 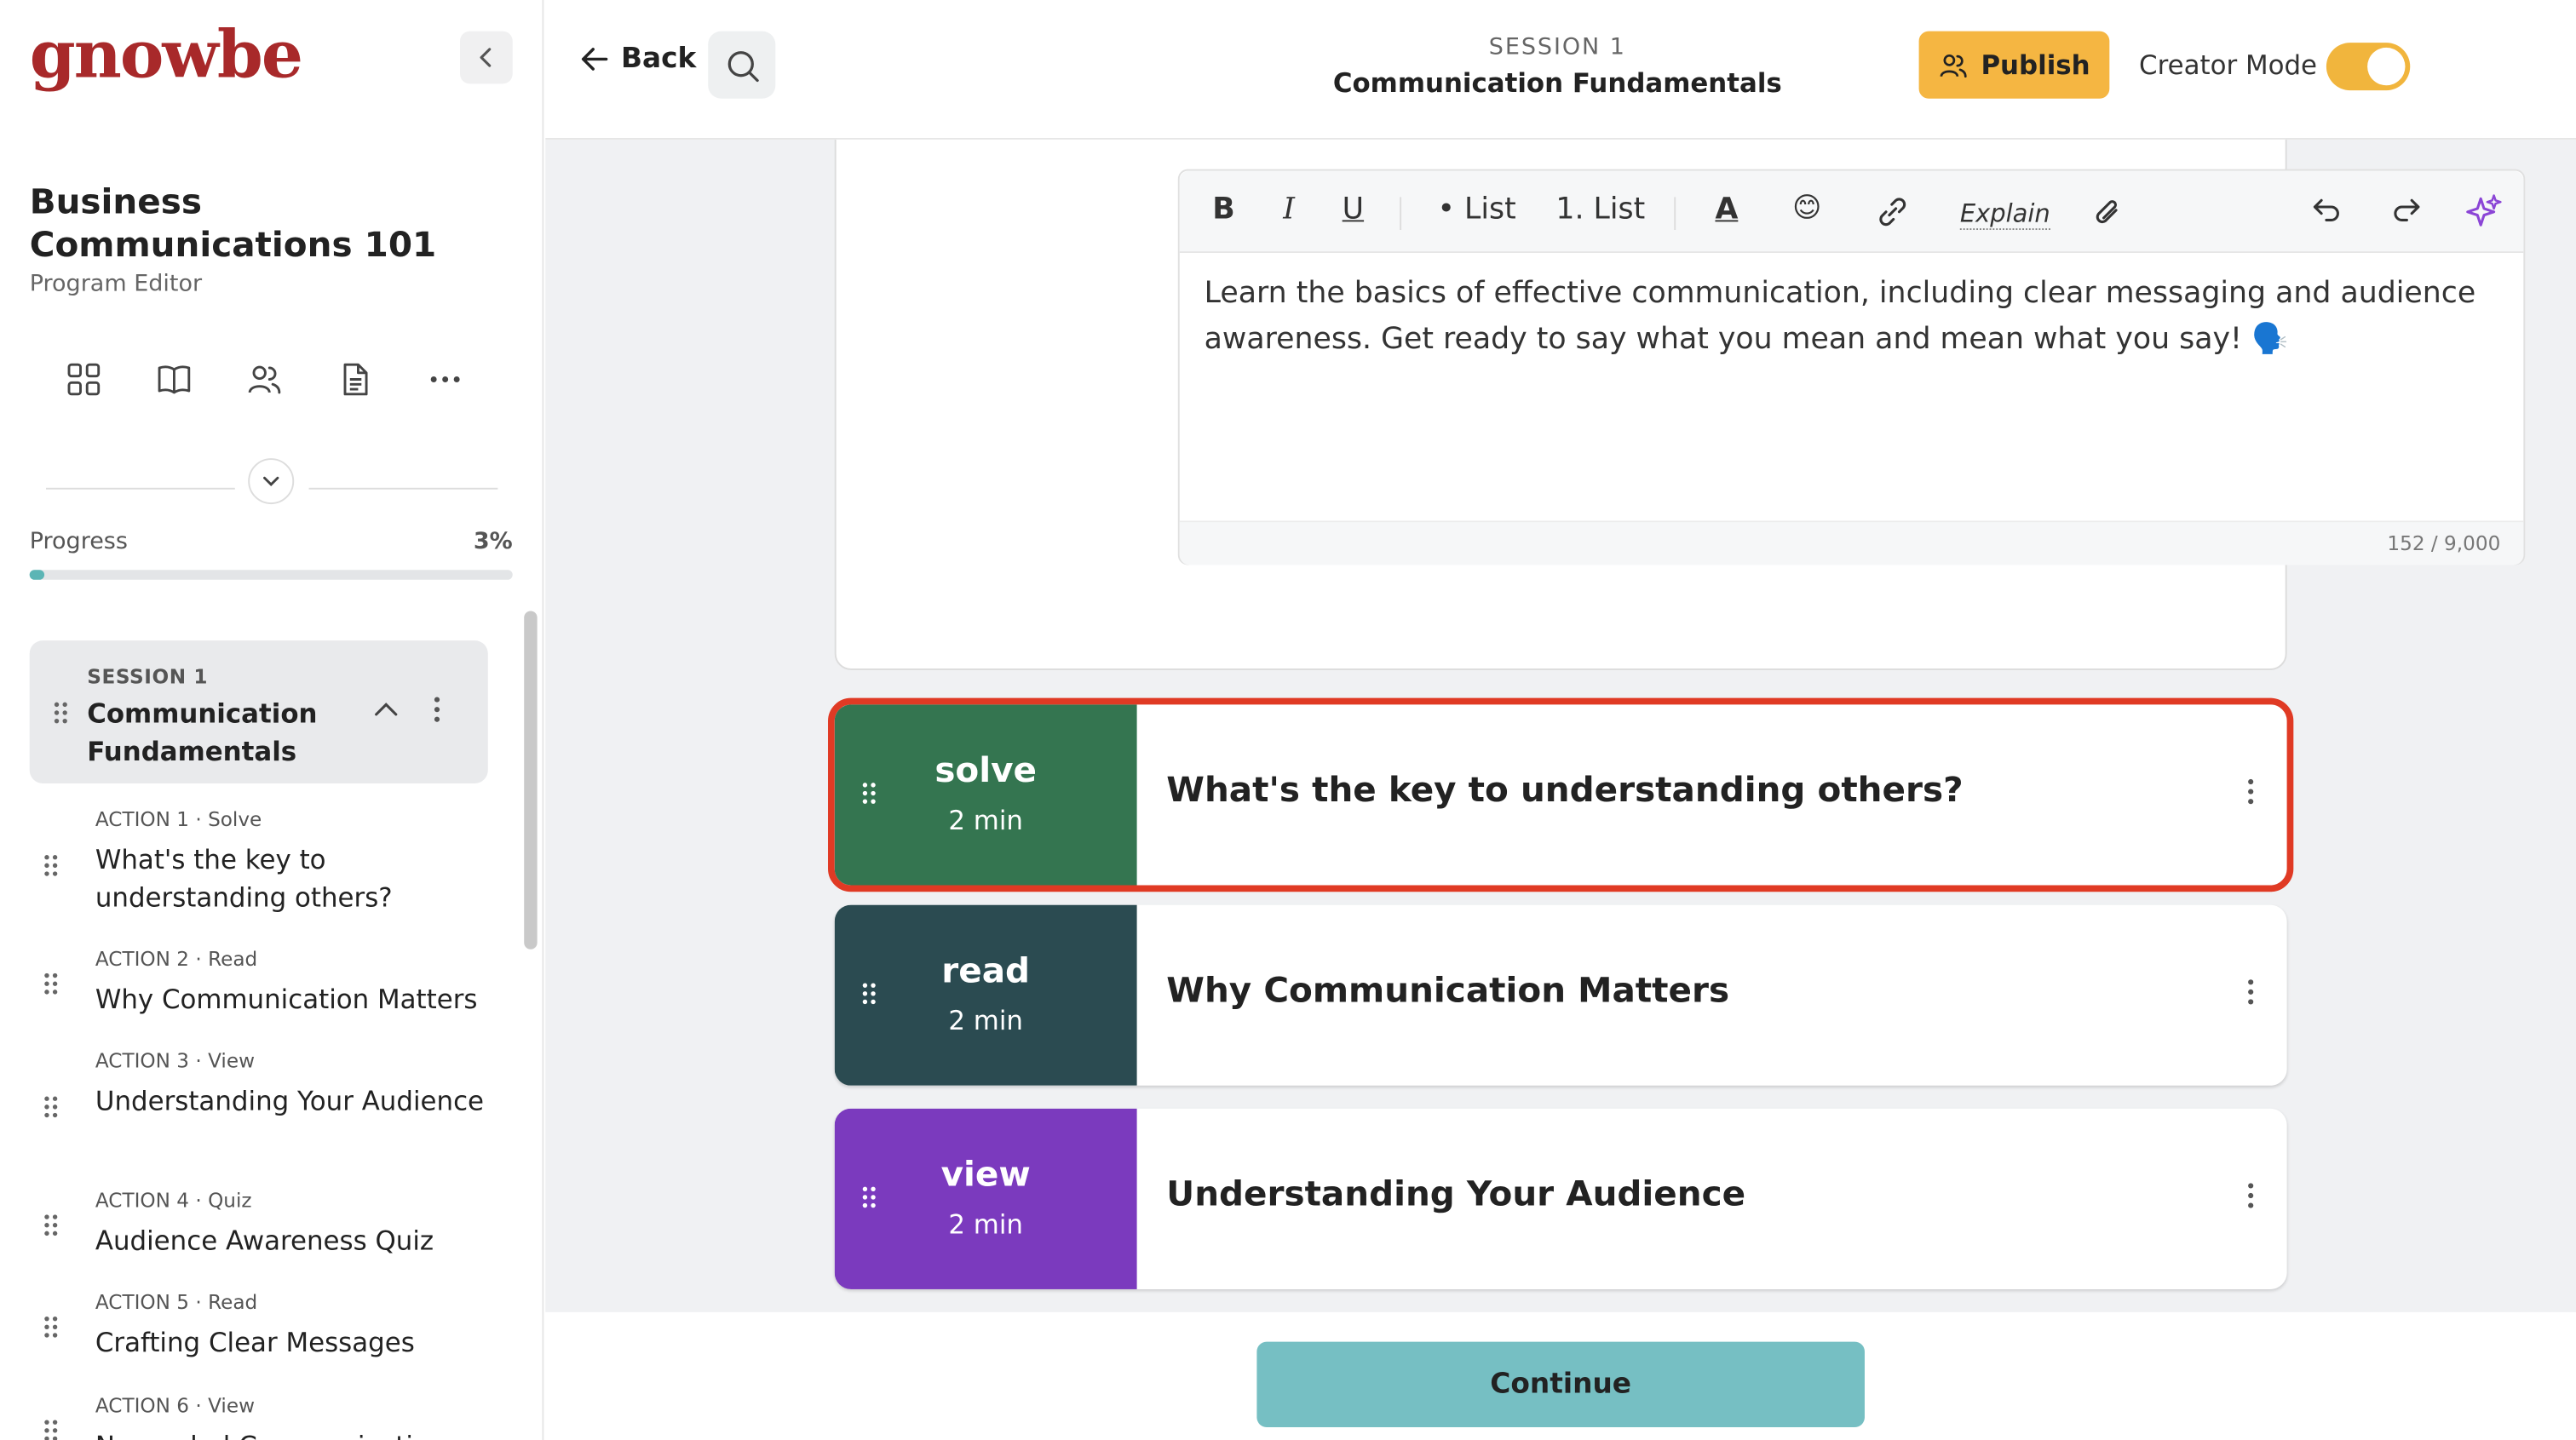 What do you see at coordinates (445, 379) in the screenshot?
I see `more-icon` at bounding box center [445, 379].